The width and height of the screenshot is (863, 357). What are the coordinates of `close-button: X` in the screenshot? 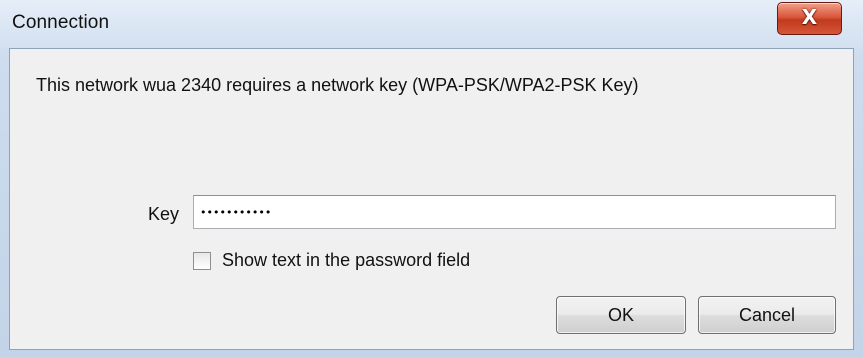 It's located at (809, 18).